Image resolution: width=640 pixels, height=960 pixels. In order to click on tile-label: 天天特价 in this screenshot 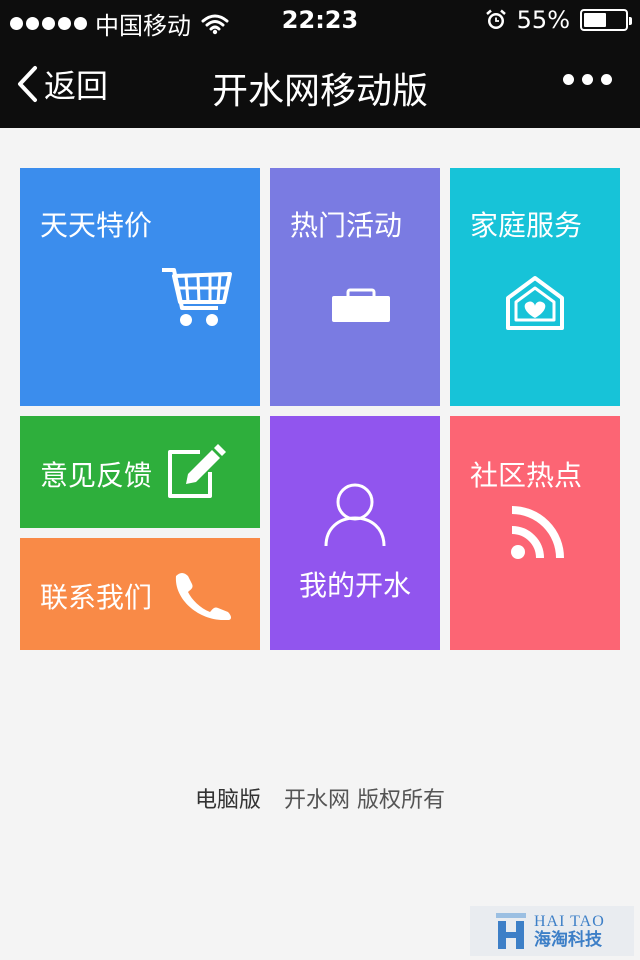, I will do `click(96, 225)`.